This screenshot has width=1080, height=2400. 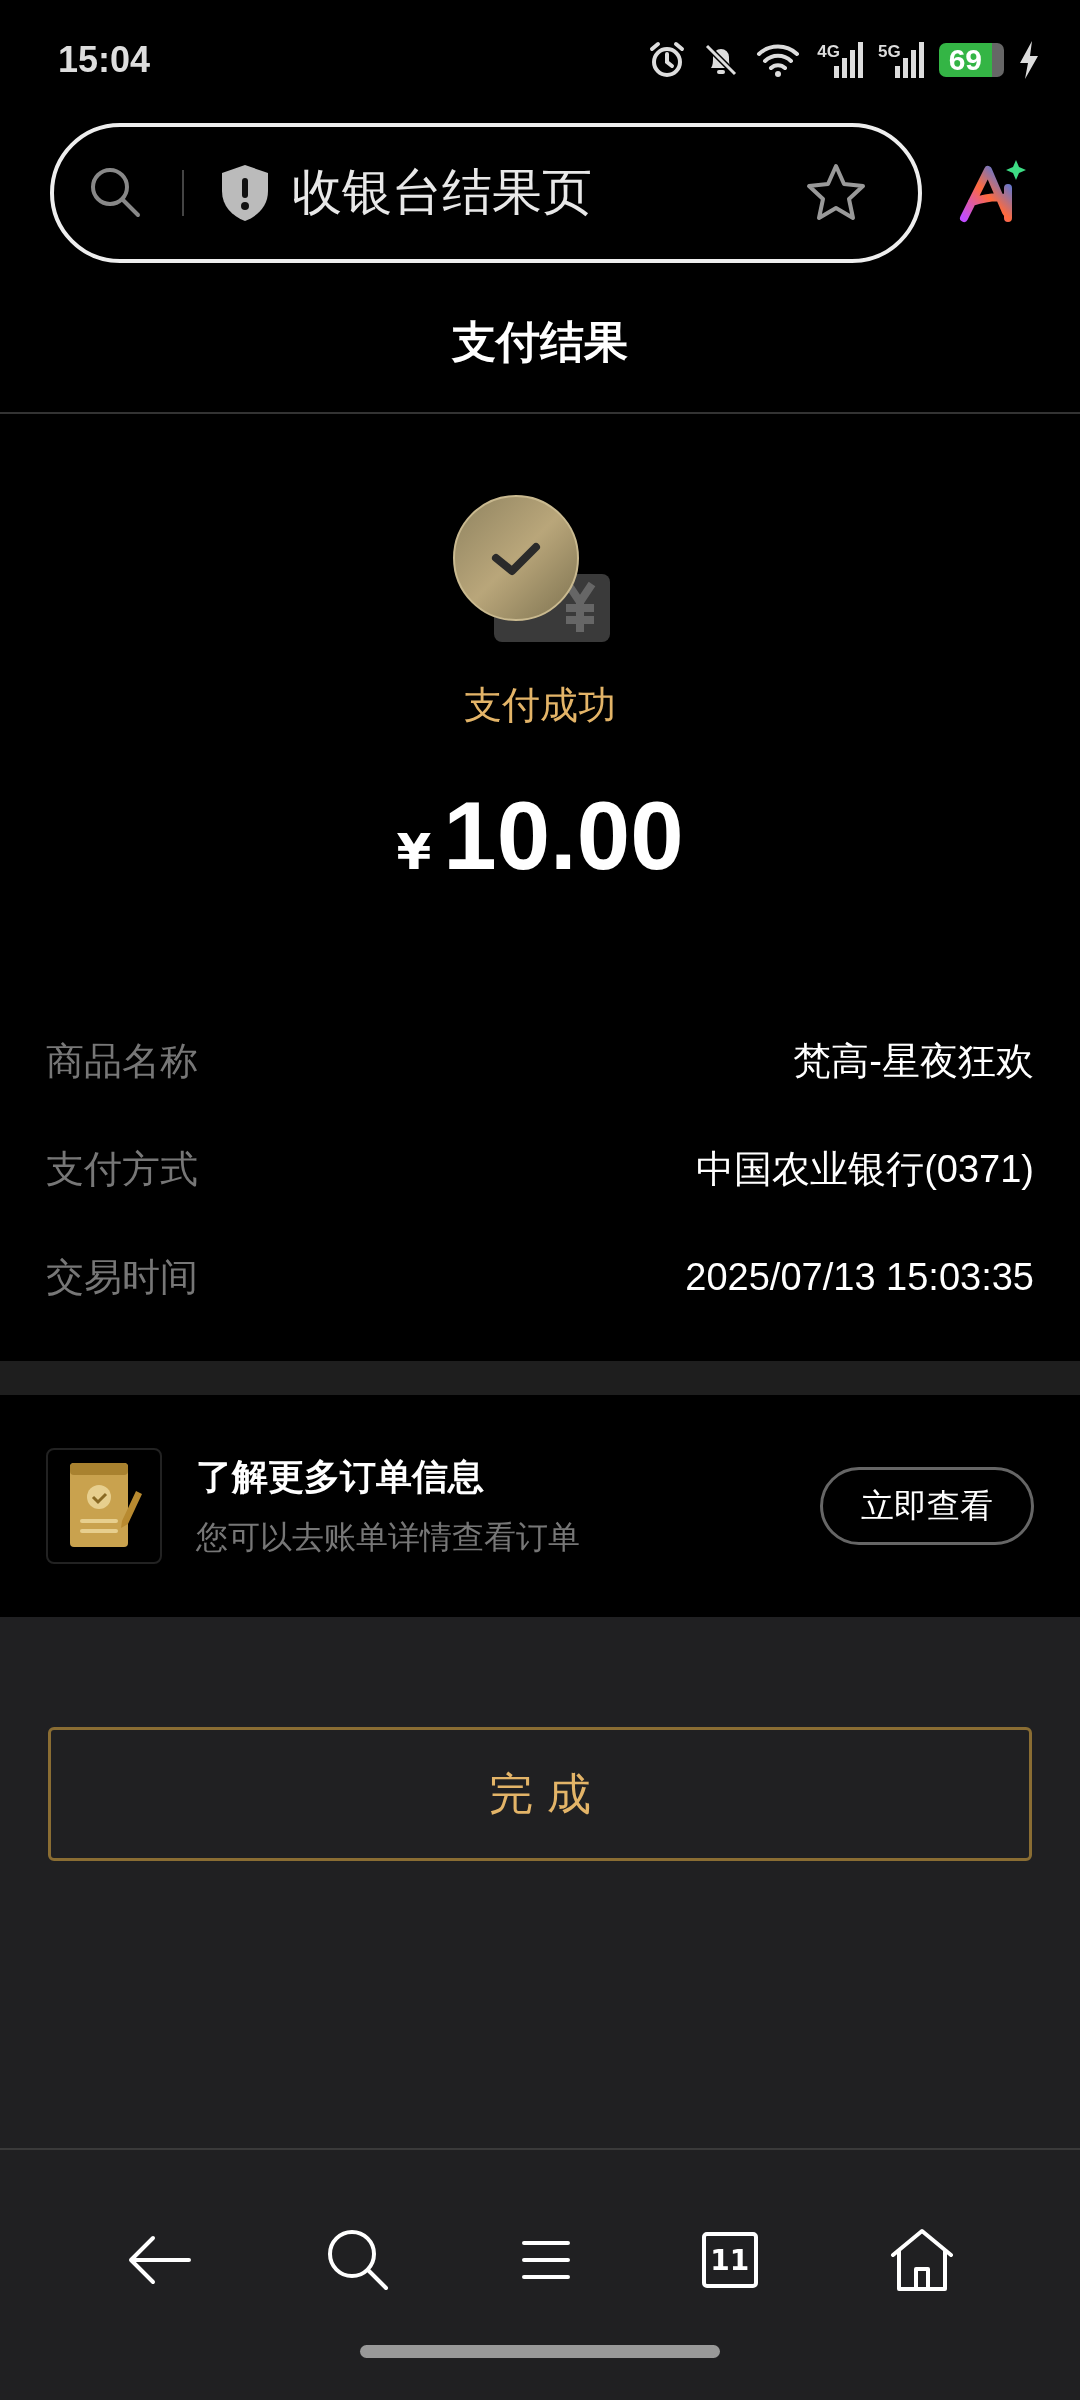 What do you see at coordinates (971, 60) in the screenshot?
I see `battery-indicator: 69` at bounding box center [971, 60].